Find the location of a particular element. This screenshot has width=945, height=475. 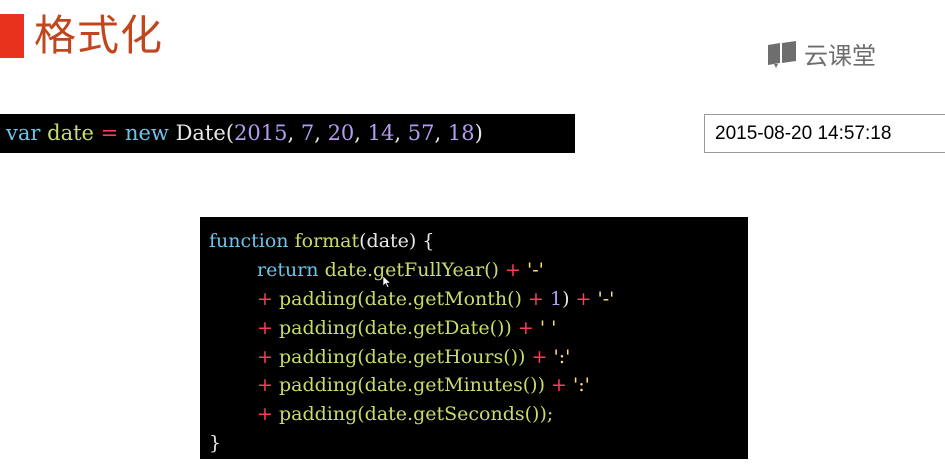

code-call: padding(date.getDate()) is located at coordinates (395, 327).